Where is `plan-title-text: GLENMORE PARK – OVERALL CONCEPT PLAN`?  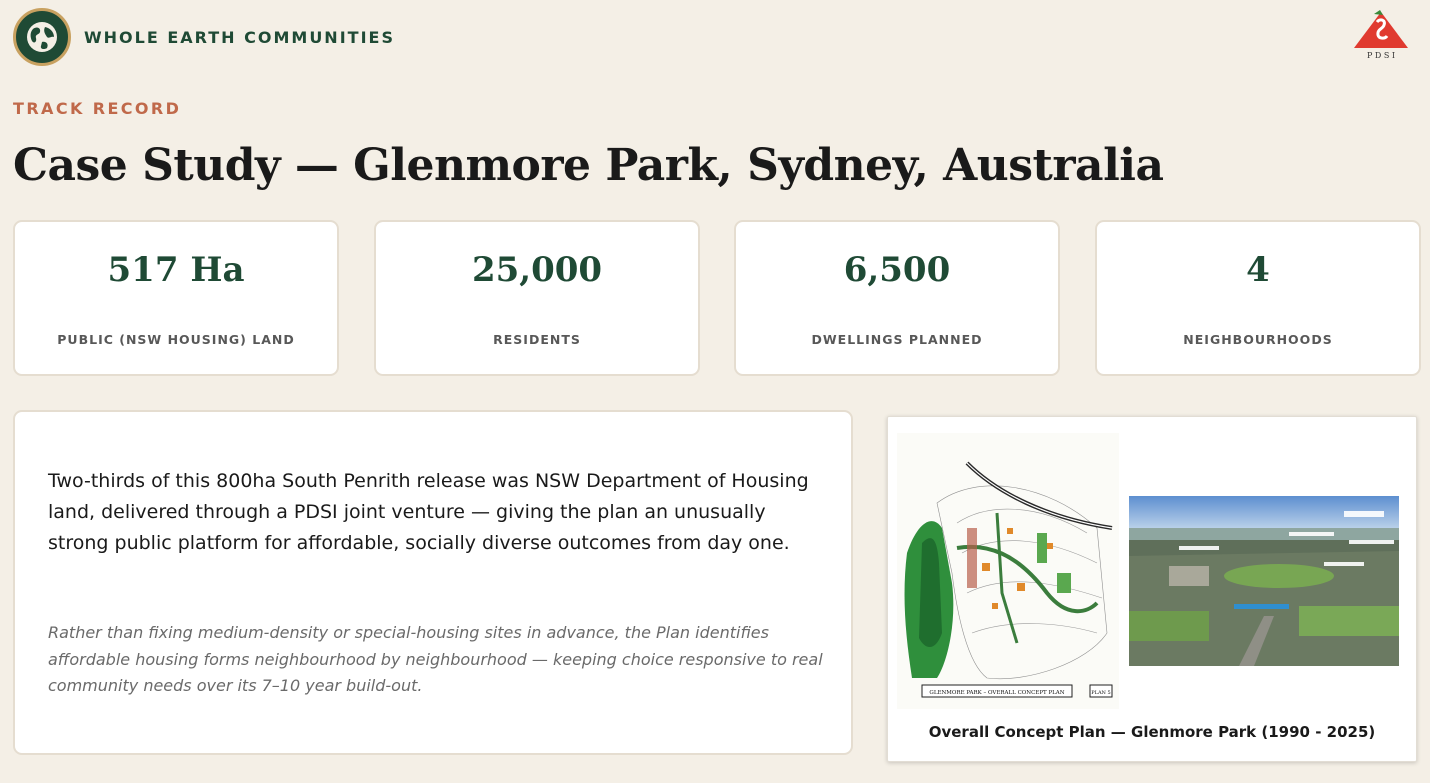
plan-title-text: GLENMORE PARK – OVERALL CONCEPT PLAN is located at coordinates (996, 693).